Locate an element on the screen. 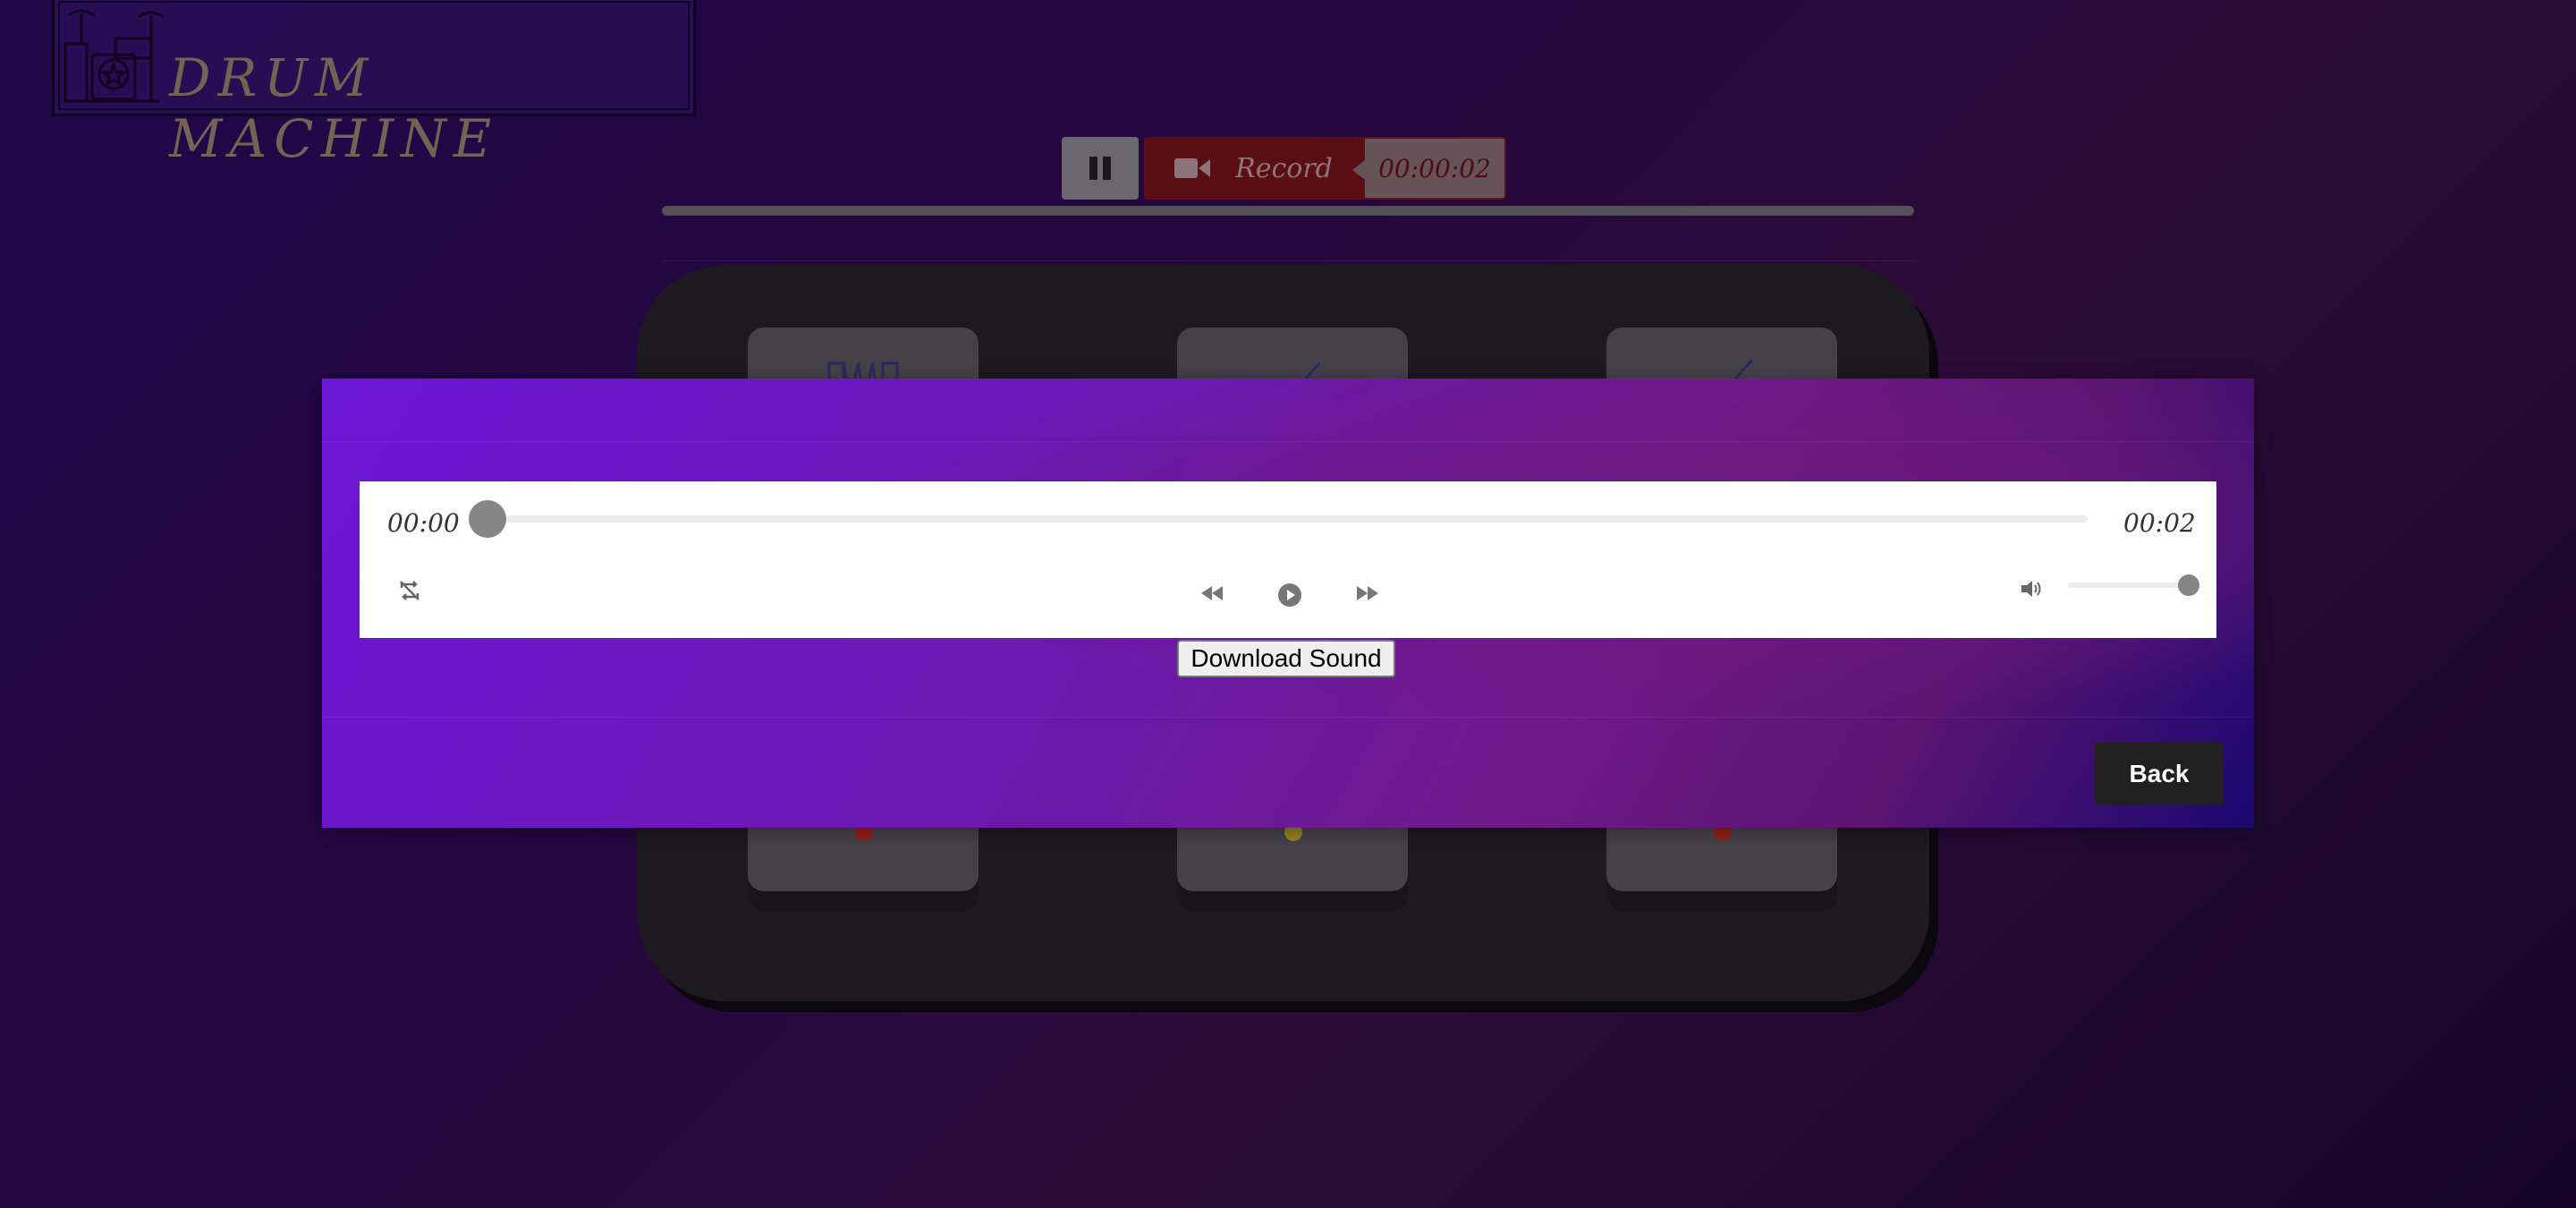 This screenshot has width=2576, height=1208. app-logo: DRUM MACHINE is located at coordinates (374, 85).